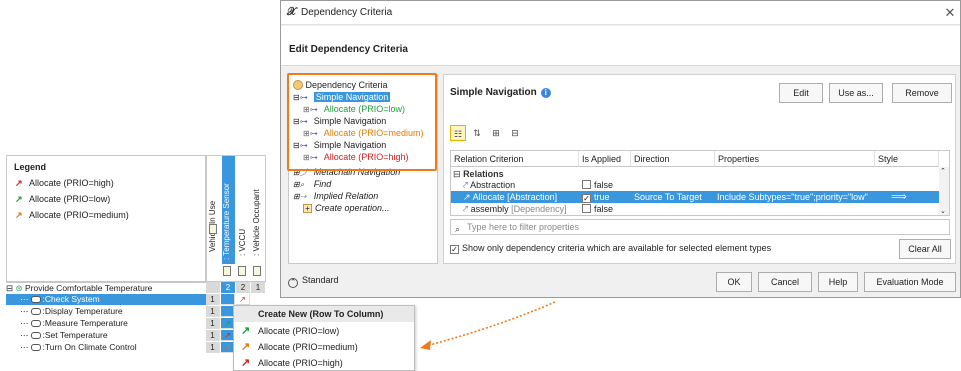  What do you see at coordinates (801, 93) in the screenshot?
I see `edit-button: Edit` at bounding box center [801, 93].